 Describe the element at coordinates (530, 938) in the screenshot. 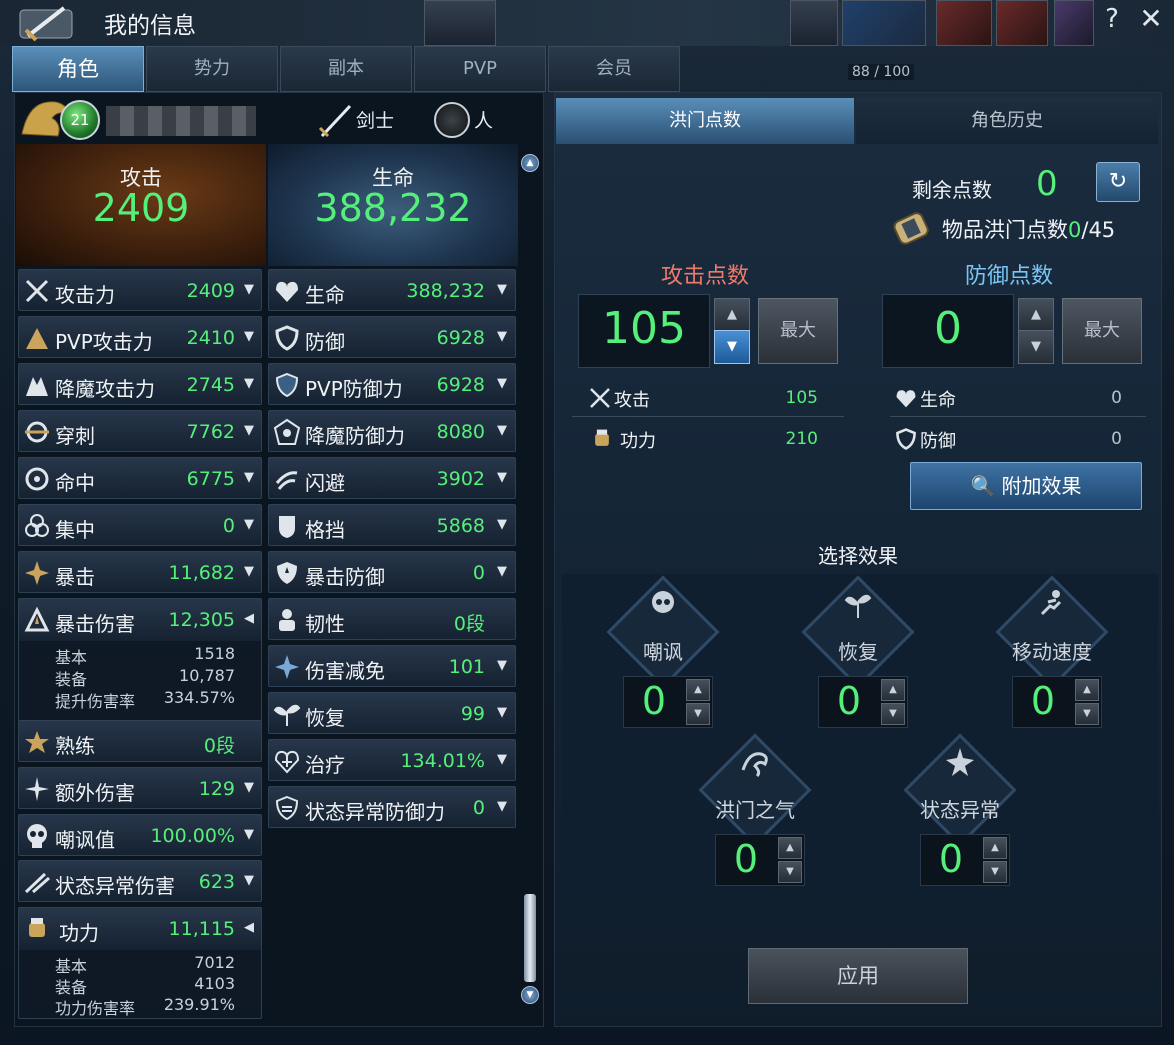

I see `scroll-thumb` at that location.